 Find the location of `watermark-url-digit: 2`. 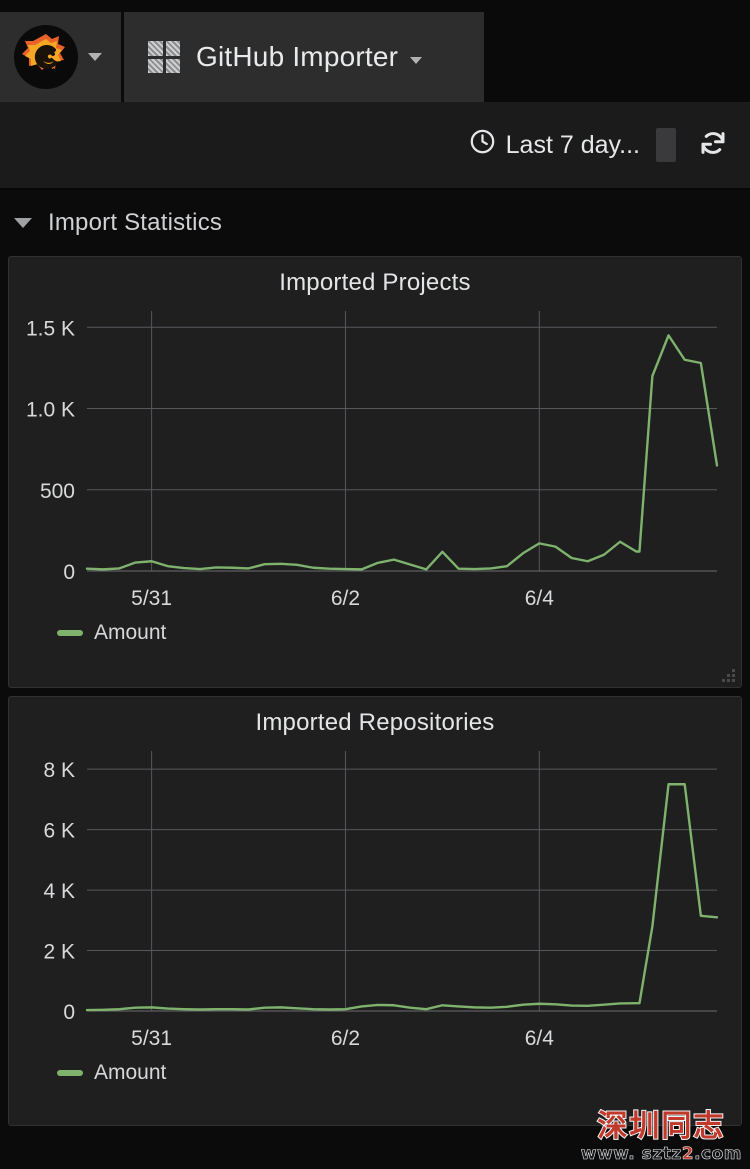

watermark-url-digit: 2 is located at coordinates (688, 1154).